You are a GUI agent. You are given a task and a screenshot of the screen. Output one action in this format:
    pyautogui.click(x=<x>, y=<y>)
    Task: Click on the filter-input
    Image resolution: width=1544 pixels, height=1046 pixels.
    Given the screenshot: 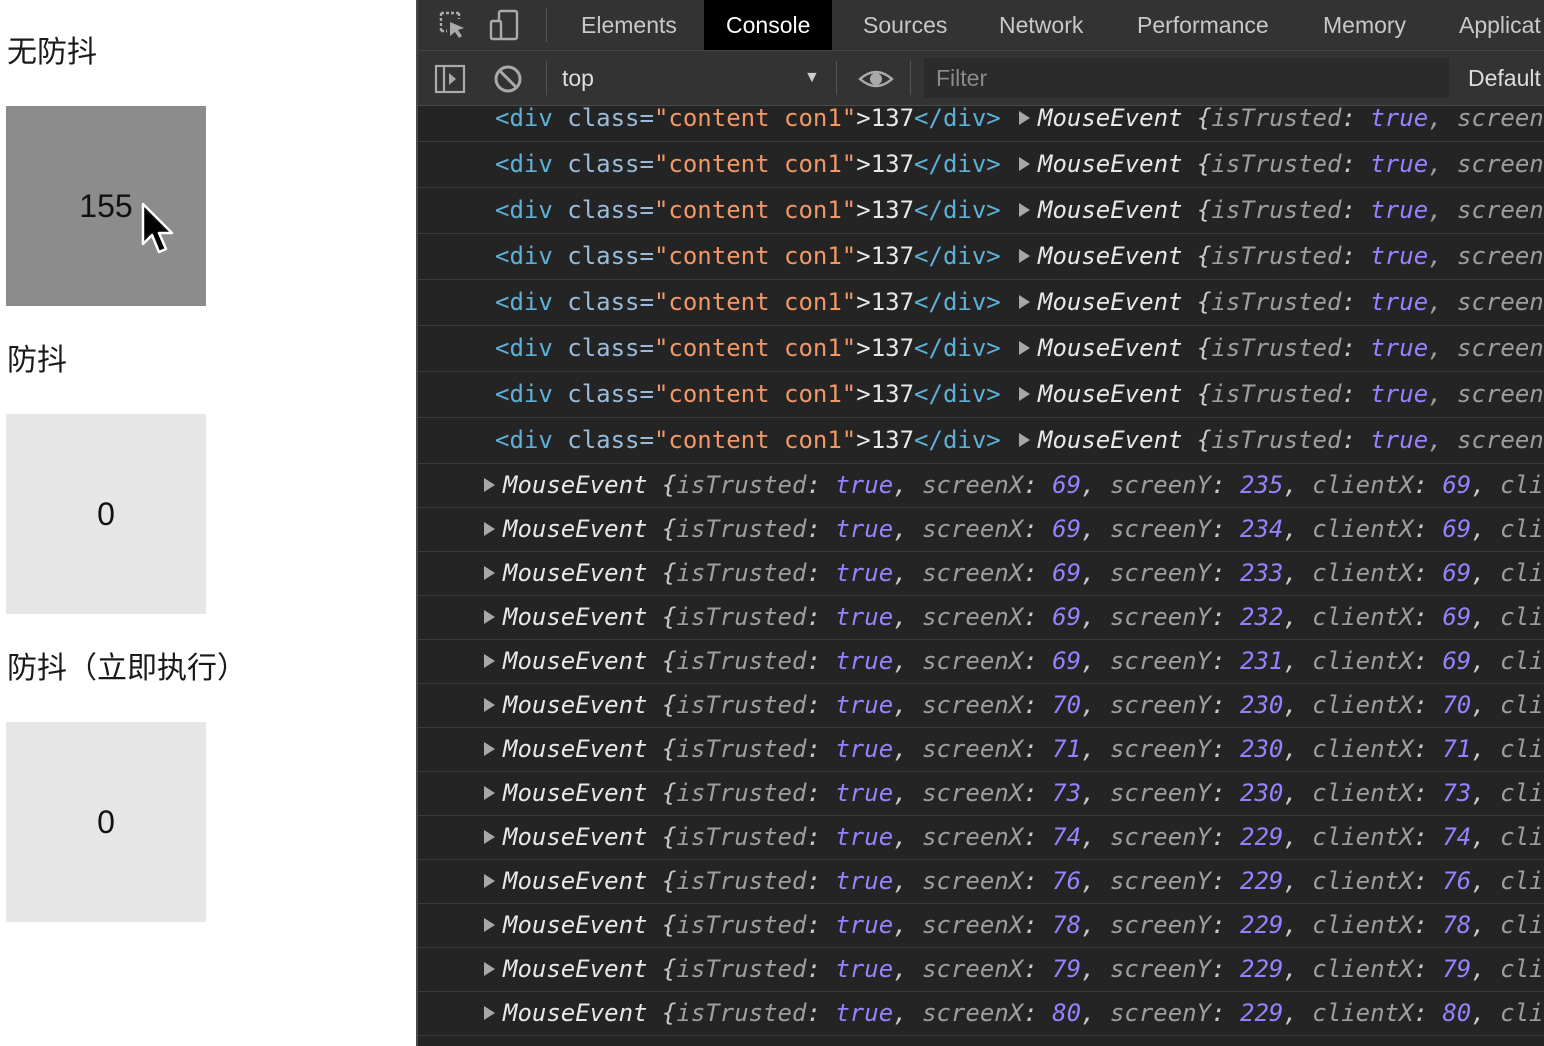 What is the action you would take?
    pyautogui.click(x=1186, y=78)
    